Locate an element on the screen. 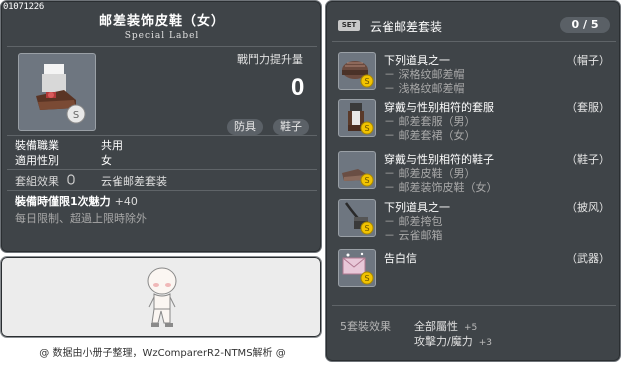  bag-icon: S is located at coordinates (359, 218).